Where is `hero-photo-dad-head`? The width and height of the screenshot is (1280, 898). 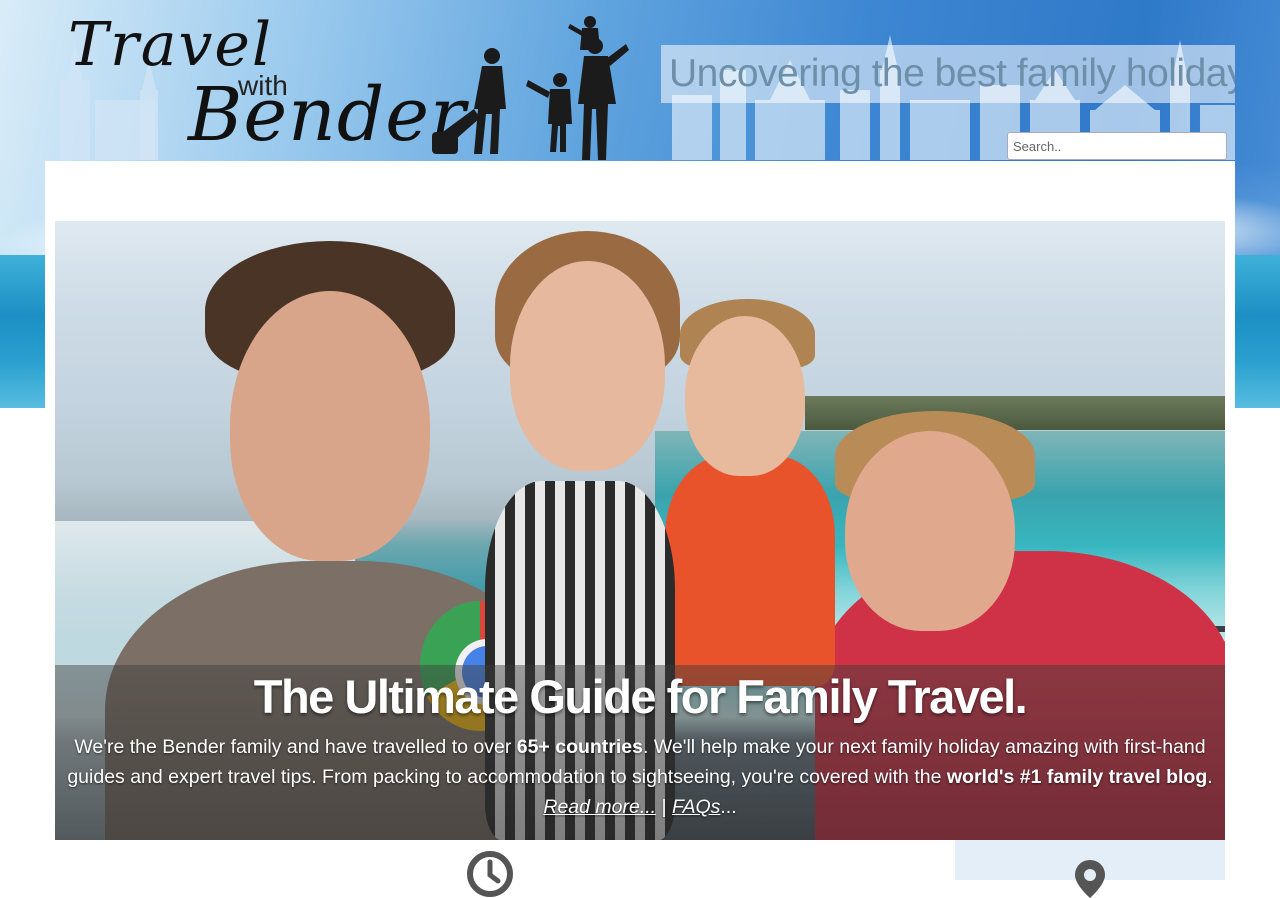 hero-photo-dad-head is located at coordinates (330, 426).